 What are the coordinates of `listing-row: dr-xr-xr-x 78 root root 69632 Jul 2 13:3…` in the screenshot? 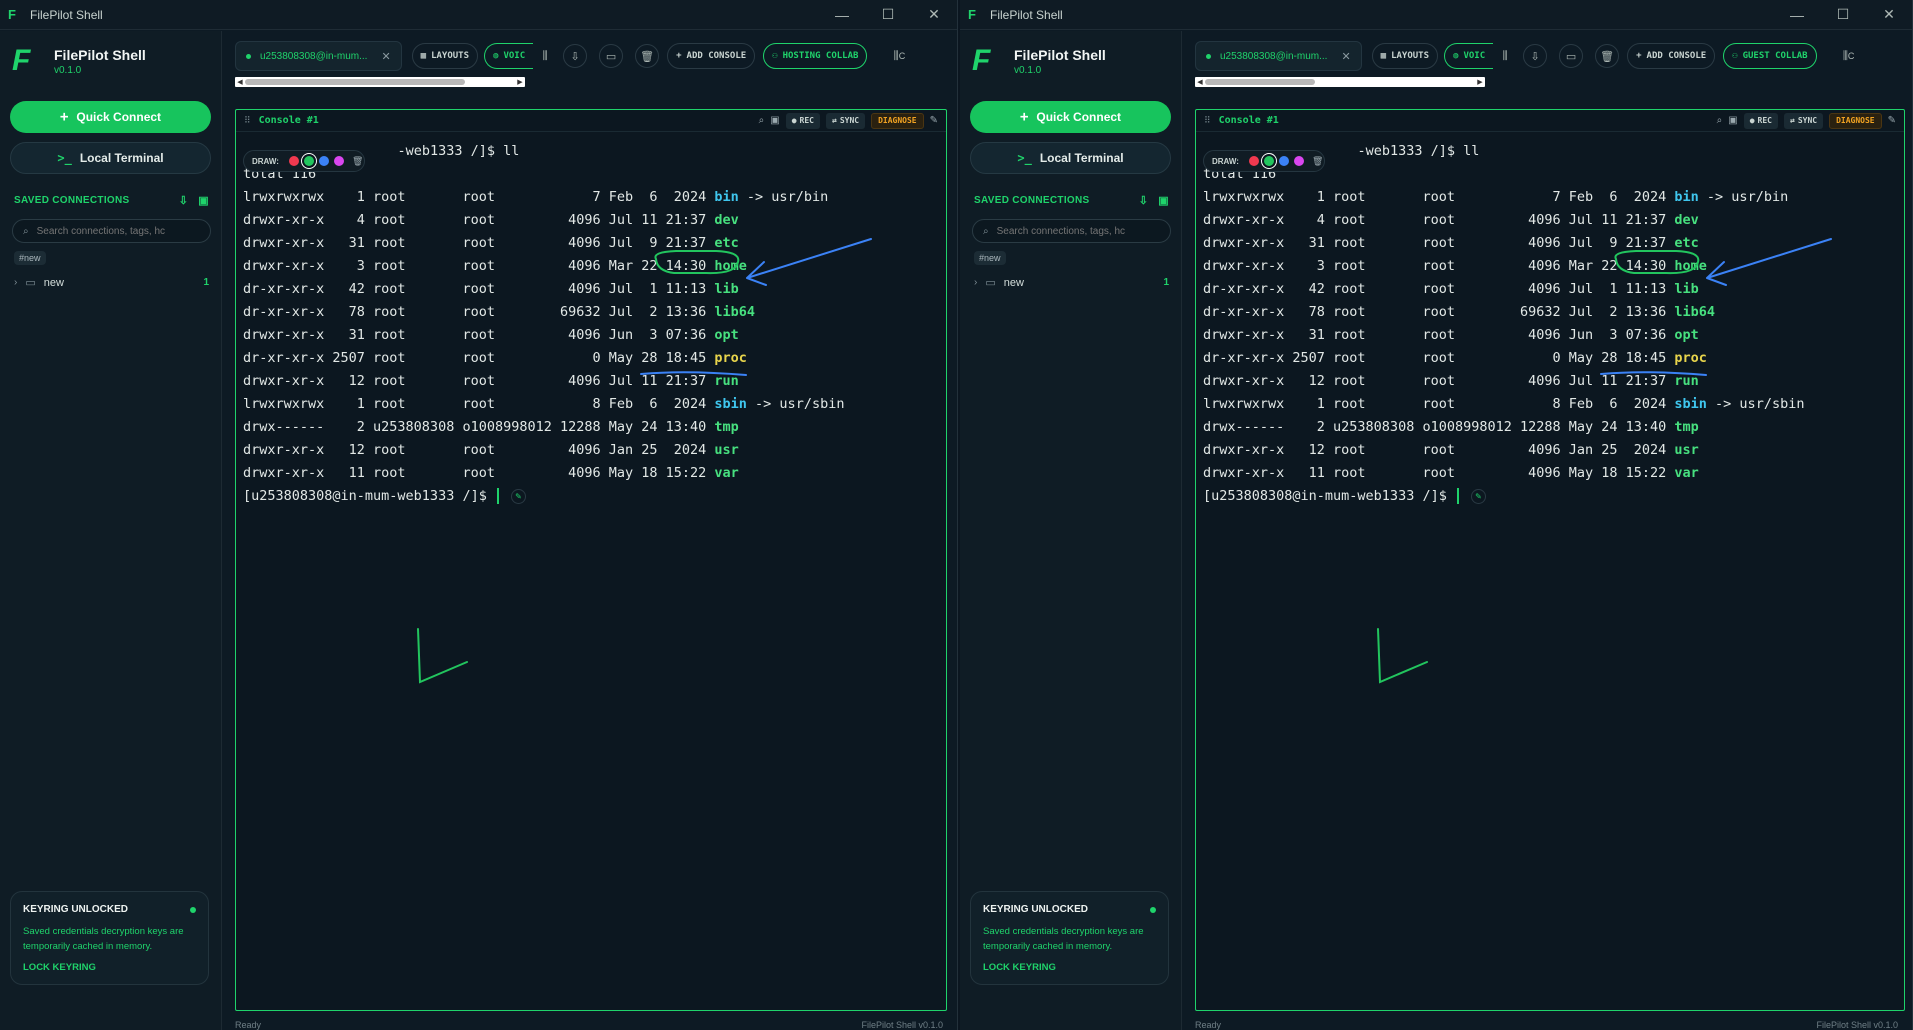 It's located at (1553, 312).